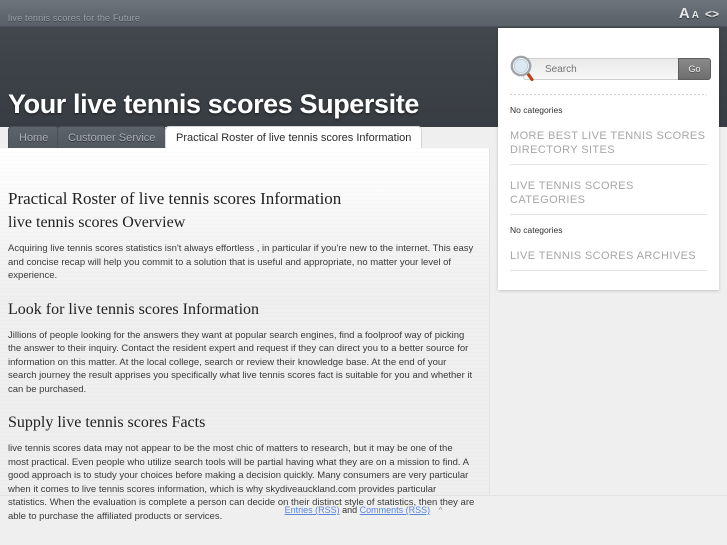  What do you see at coordinates (522, 68) in the screenshot?
I see `search-icon` at bounding box center [522, 68].